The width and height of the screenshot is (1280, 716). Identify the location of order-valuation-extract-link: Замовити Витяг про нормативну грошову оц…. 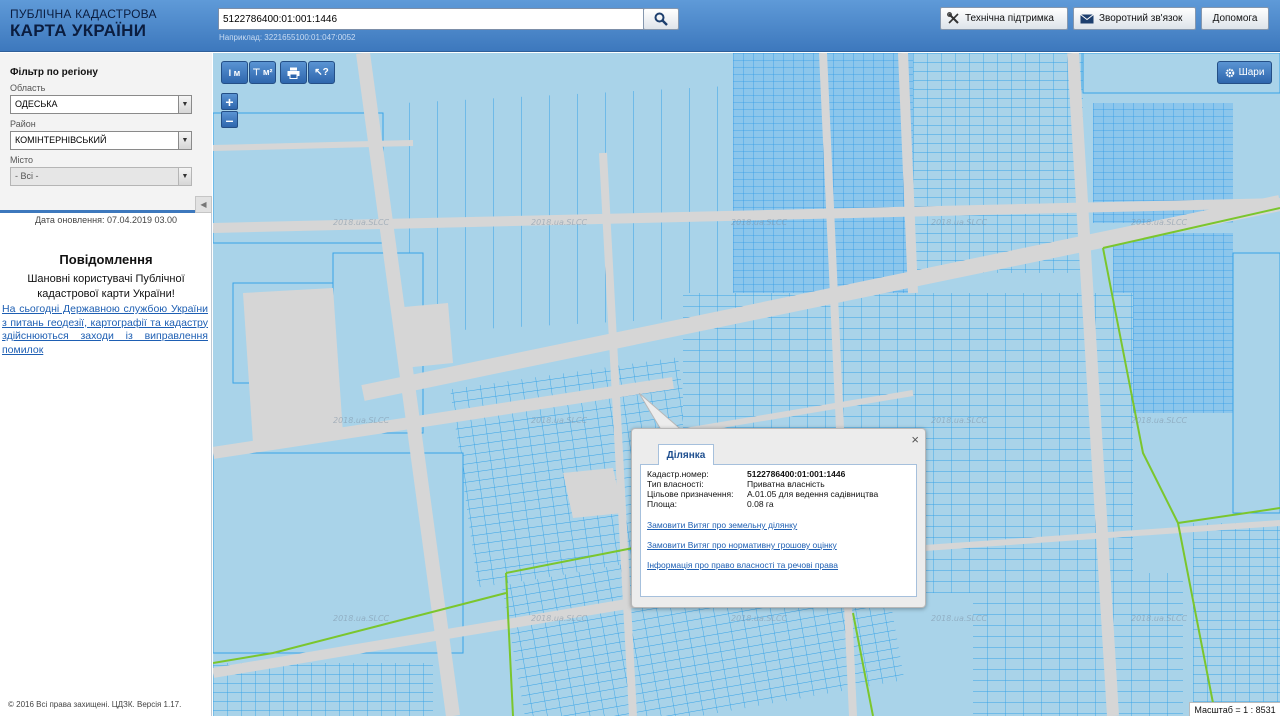
(742, 545).